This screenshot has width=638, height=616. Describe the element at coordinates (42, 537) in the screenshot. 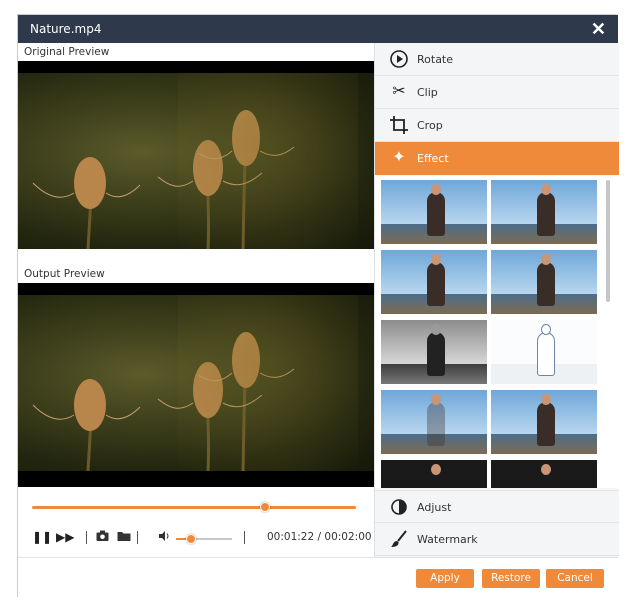

I see `pause-icon: ❚❚` at that location.